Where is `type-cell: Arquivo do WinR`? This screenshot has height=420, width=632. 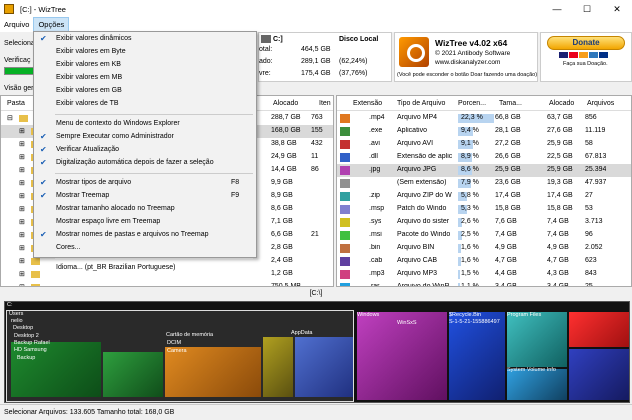
type-cell: Arquivo do WinR is located at coordinates (423, 285).